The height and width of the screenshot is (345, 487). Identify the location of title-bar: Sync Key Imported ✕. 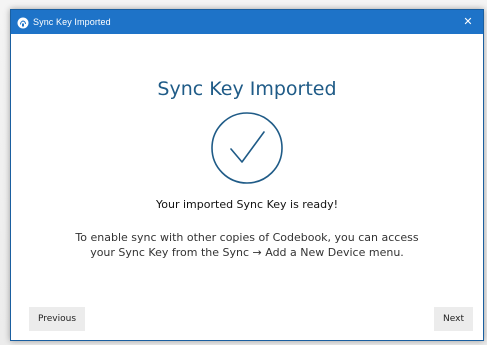
(247, 22).